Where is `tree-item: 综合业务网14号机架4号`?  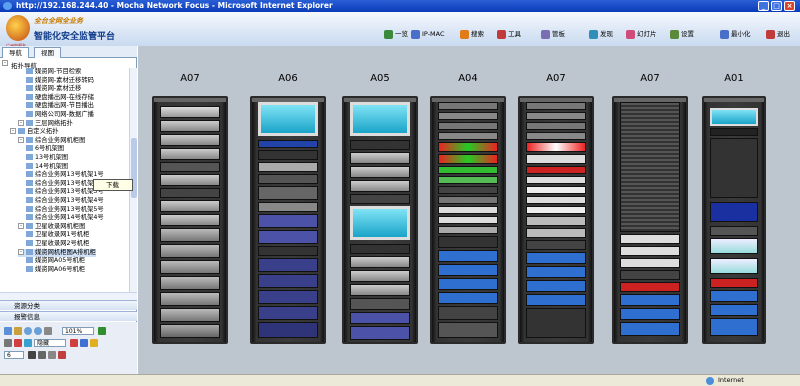 tree-item: 综合业务网14号机架4号 is located at coordinates (65, 218).